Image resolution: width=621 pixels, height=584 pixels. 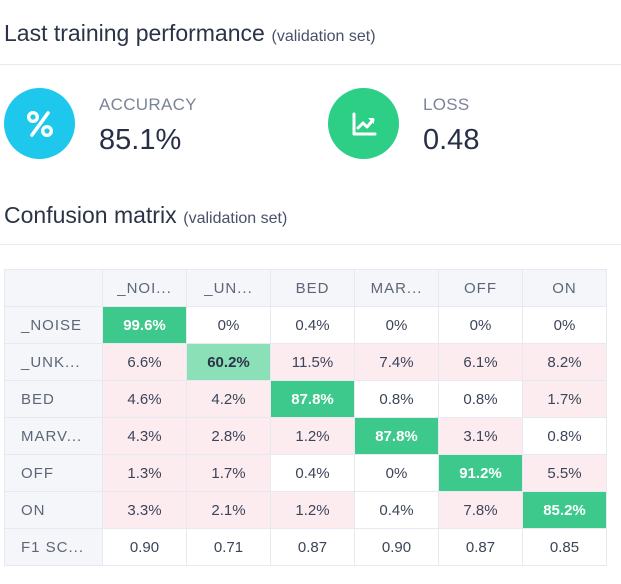 I want to click on table-row: _UNK... 6.6% 60.2% 11.5% 7.4% 6.1% 8.2%, so click(x=305, y=362).